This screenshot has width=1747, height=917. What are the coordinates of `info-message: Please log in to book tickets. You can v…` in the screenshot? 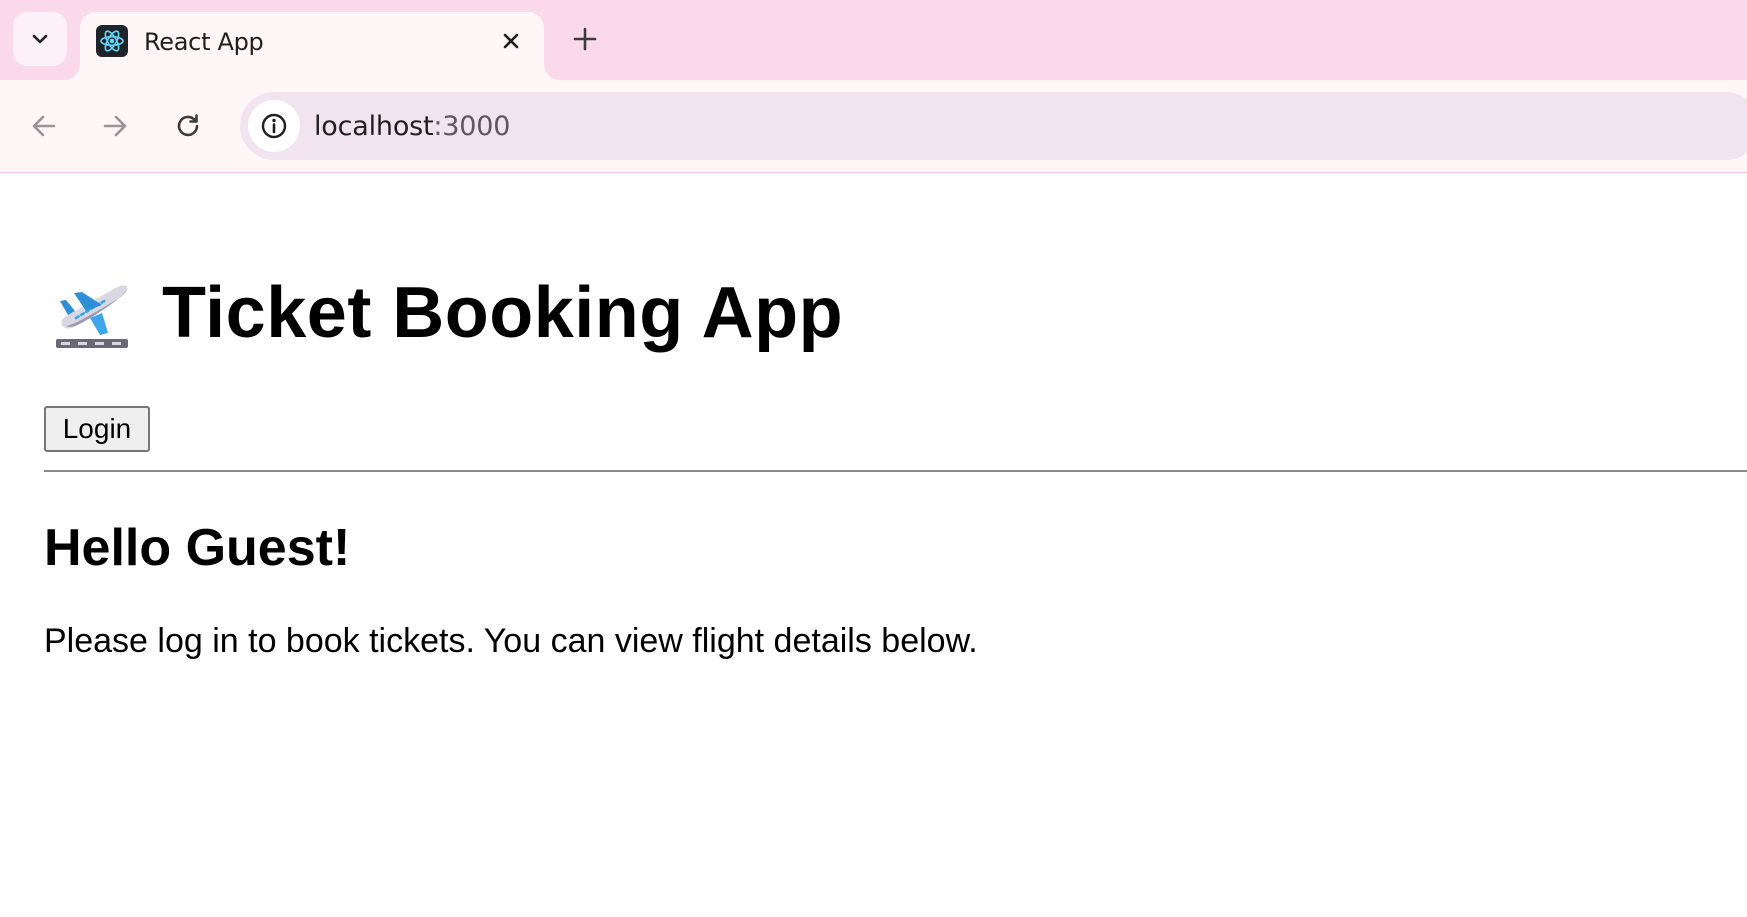 It's located at (511, 641).